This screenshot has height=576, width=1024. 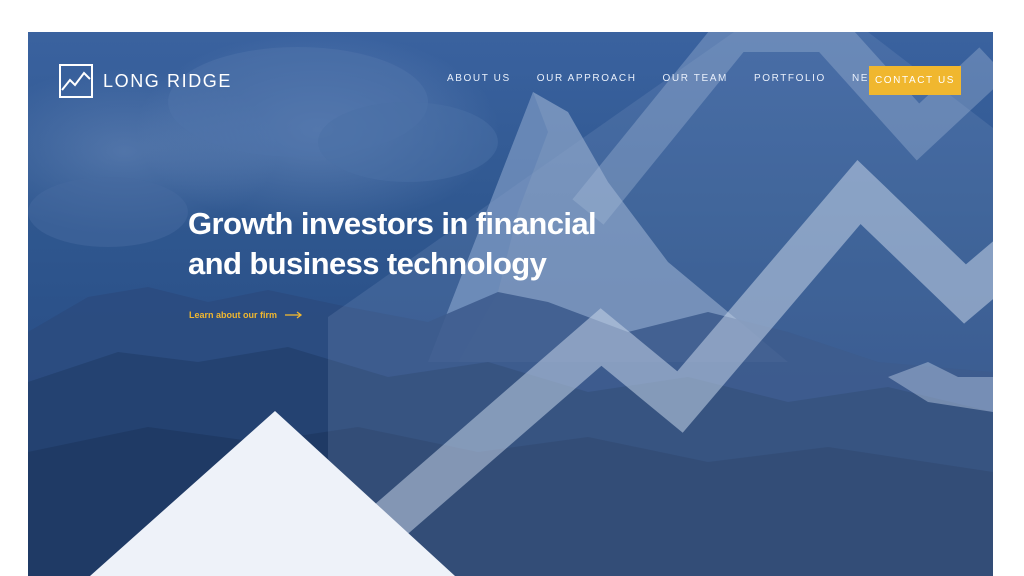 I want to click on brand-name: LONG RIDGE, so click(x=168, y=80).